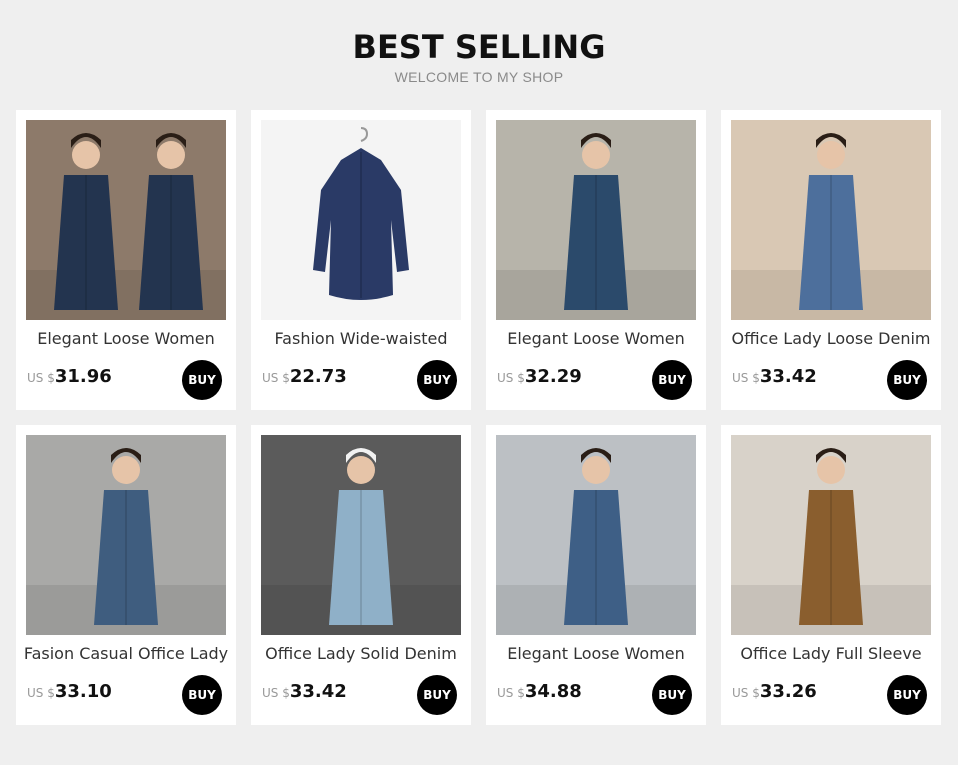  I want to click on product-card: Fasion Casual Office Lady US $33.10 BUY, so click(126, 575).